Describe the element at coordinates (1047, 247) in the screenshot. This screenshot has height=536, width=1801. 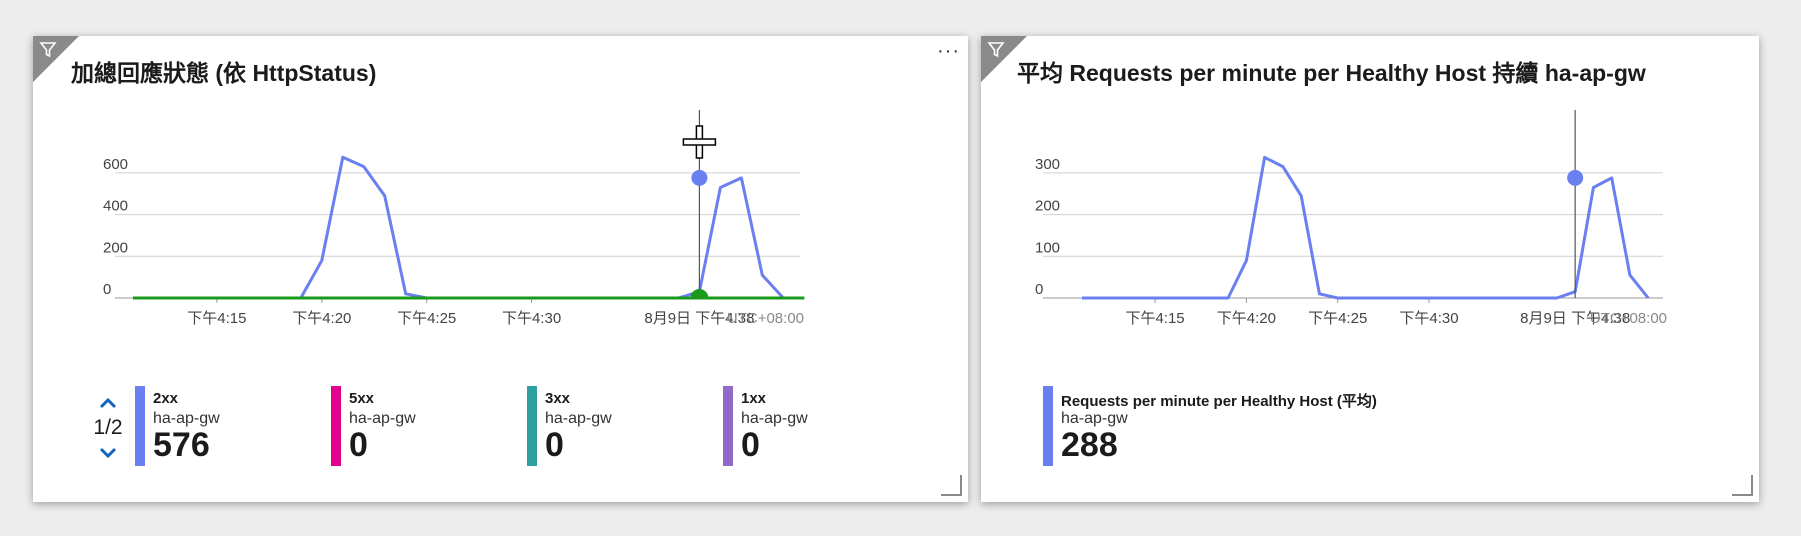
I see `y-tick-label: 100` at that location.